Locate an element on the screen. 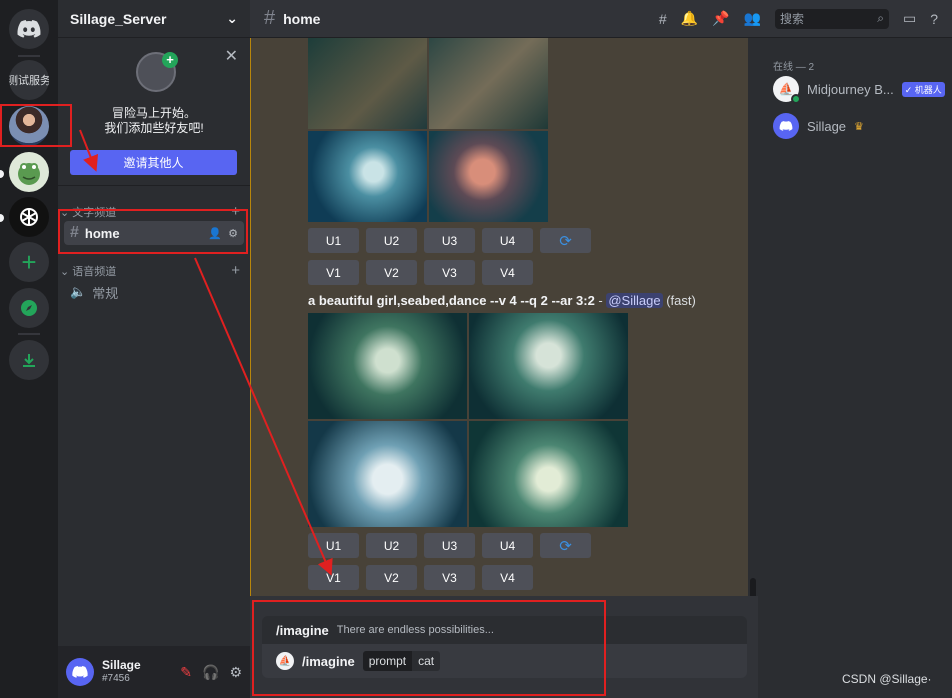  category-voice-channels: ⌄ 语音频道 + is located at coordinates (150, 270).